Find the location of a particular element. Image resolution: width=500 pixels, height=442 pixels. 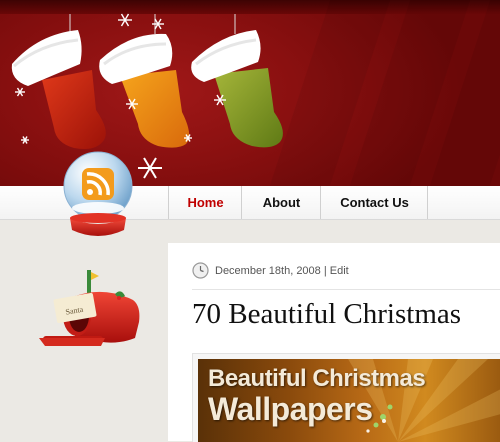

meta-divider is located at coordinates (346, 289).